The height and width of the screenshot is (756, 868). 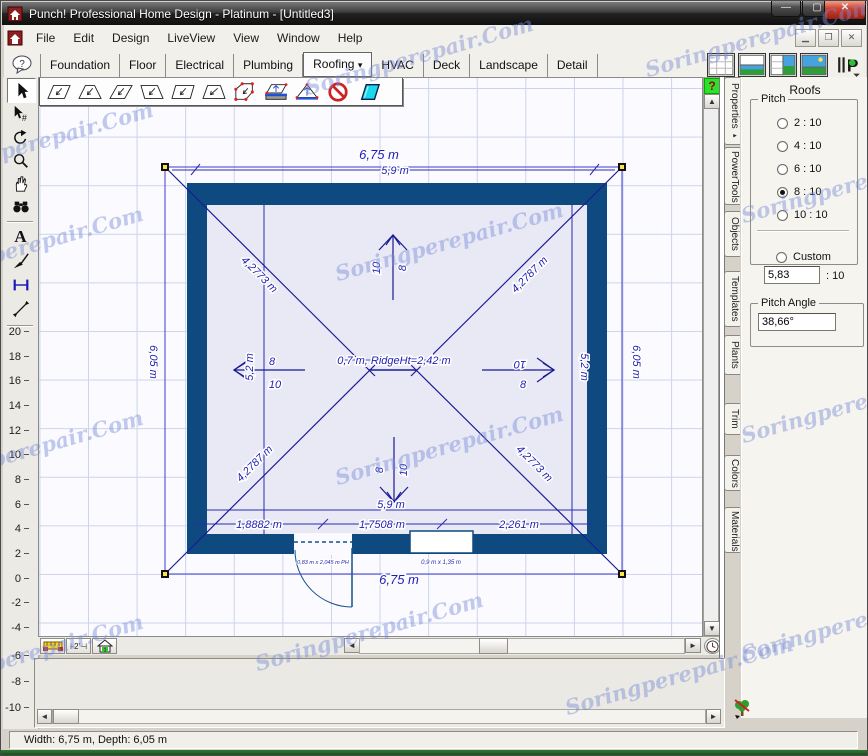 I want to click on lower-hscroll-right-button: ►, so click(x=713, y=716).